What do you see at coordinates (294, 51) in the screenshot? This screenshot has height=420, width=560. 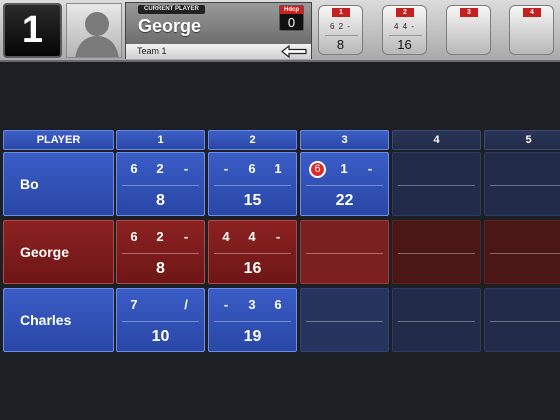 I see `back-arrow-icon` at bounding box center [294, 51].